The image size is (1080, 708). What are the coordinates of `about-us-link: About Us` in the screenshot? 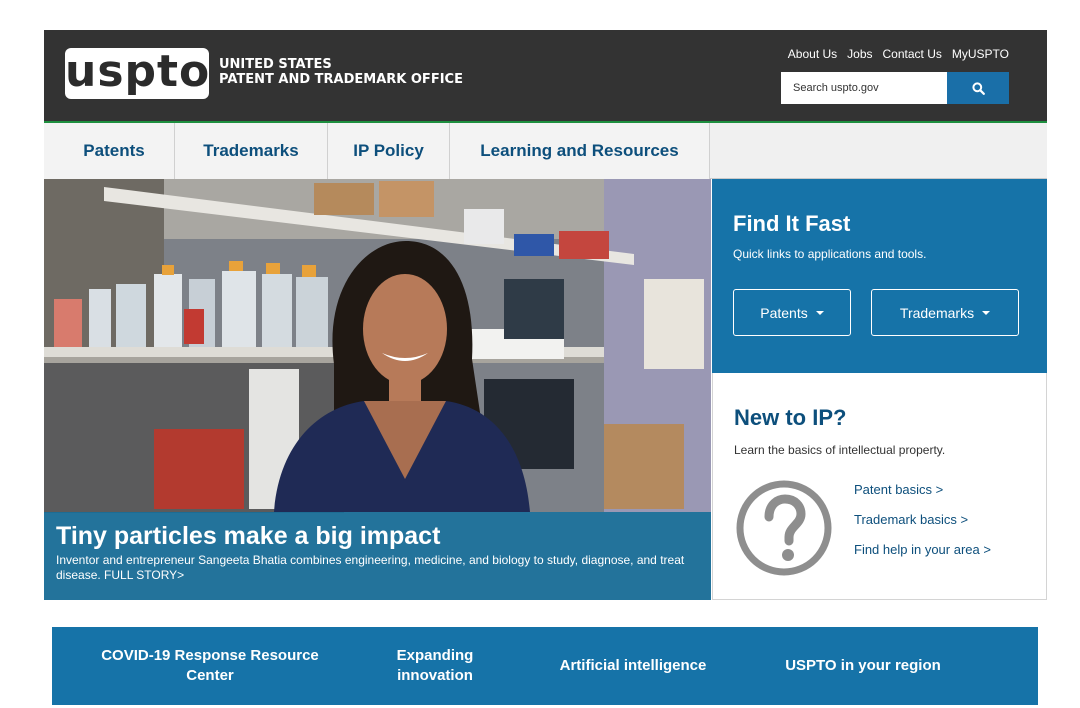 It's located at (812, 54).